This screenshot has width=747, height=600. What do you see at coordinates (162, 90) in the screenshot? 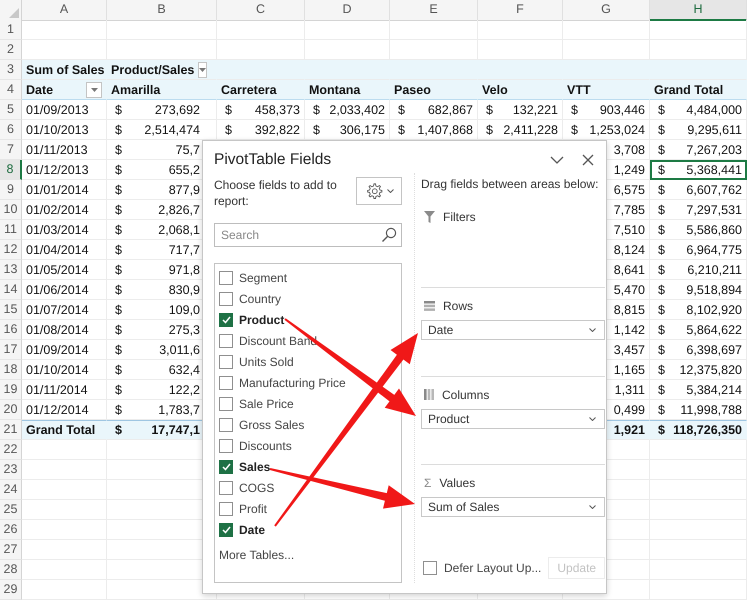
I see `table-cell: Amarilla` at bounding box center [162, 90].